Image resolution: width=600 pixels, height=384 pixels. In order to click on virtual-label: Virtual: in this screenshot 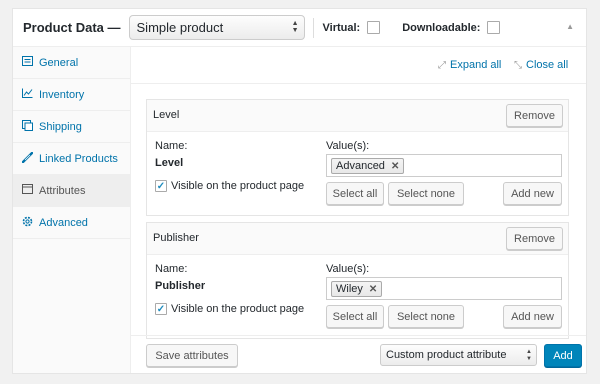, I will do `click(341, 27)`.